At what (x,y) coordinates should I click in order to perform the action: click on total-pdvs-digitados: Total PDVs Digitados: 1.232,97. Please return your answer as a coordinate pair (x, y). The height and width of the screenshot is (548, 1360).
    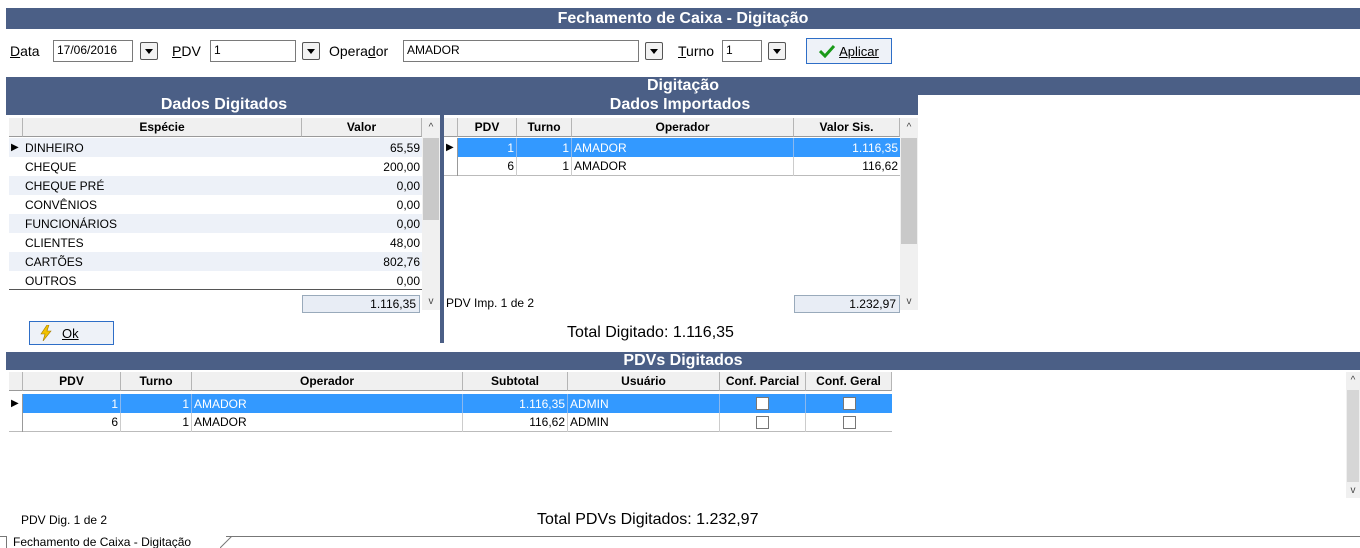
    Looking at the image, I should click on (648, 519).